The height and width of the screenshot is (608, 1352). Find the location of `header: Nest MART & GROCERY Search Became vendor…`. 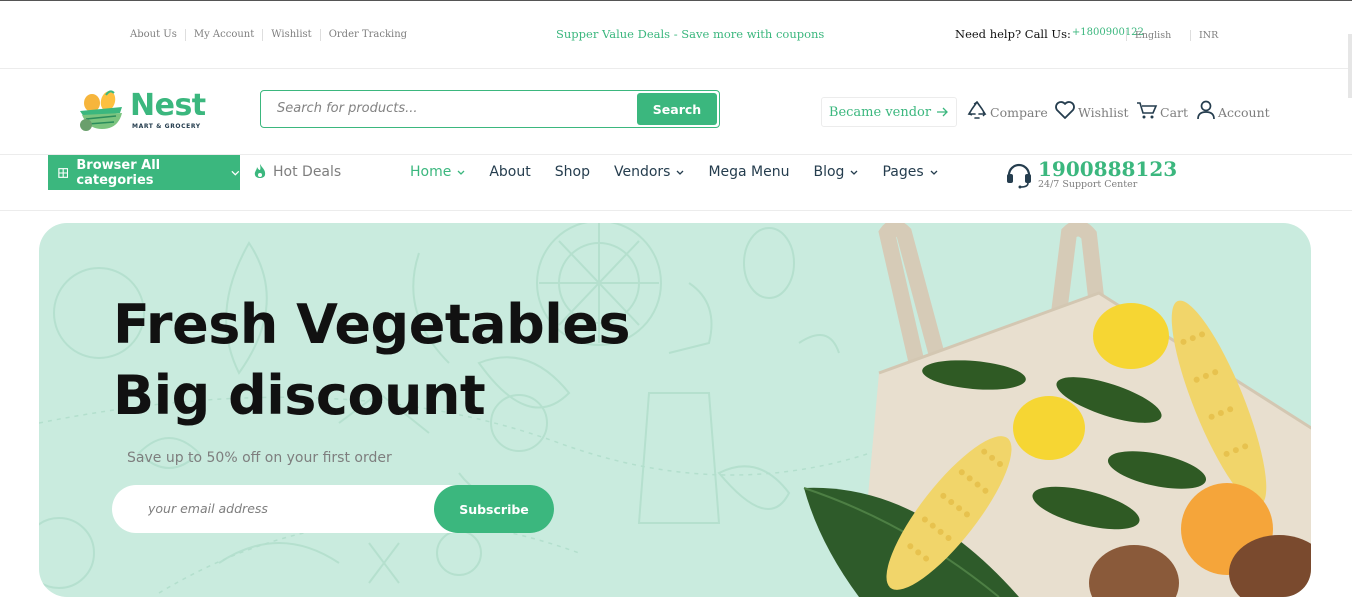

header: Nest MART & GROCERY Search Became vendor… is located at coordinates (676, 112).